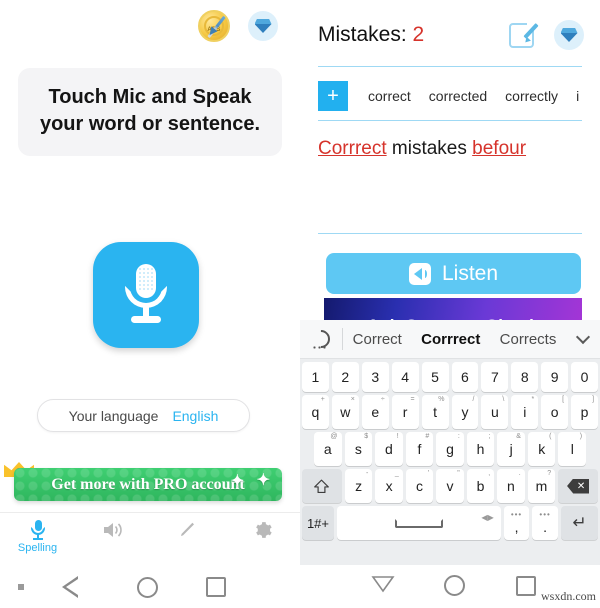 This screenshot has height=608, width=600. I want to click on key-o: [o, so click(555, 412).